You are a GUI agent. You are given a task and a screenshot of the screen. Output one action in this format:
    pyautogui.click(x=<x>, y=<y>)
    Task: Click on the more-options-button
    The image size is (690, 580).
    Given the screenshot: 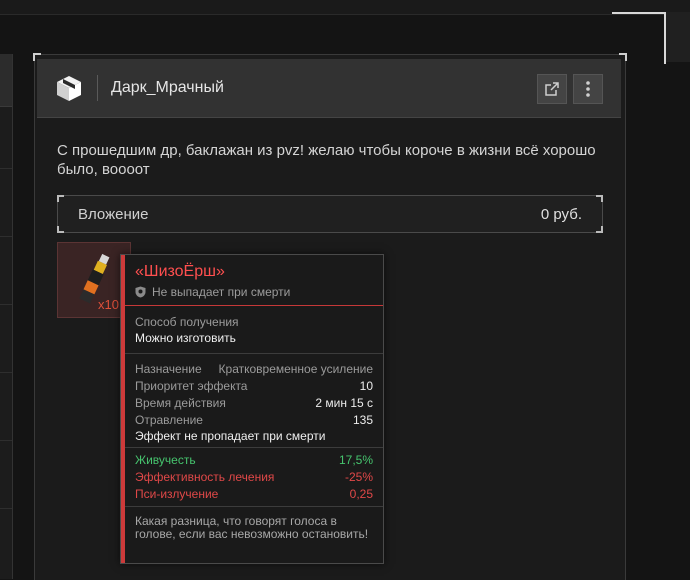 What is the action you would take?
    pyautogui.click(x=588, y=89)
    